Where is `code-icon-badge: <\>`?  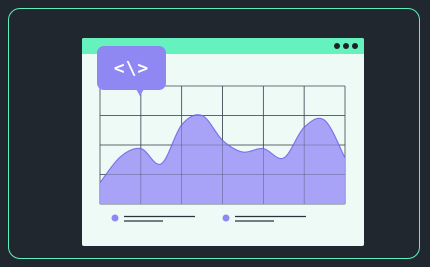 code-icon-badge: <\> is located at coordinates (131, 68).